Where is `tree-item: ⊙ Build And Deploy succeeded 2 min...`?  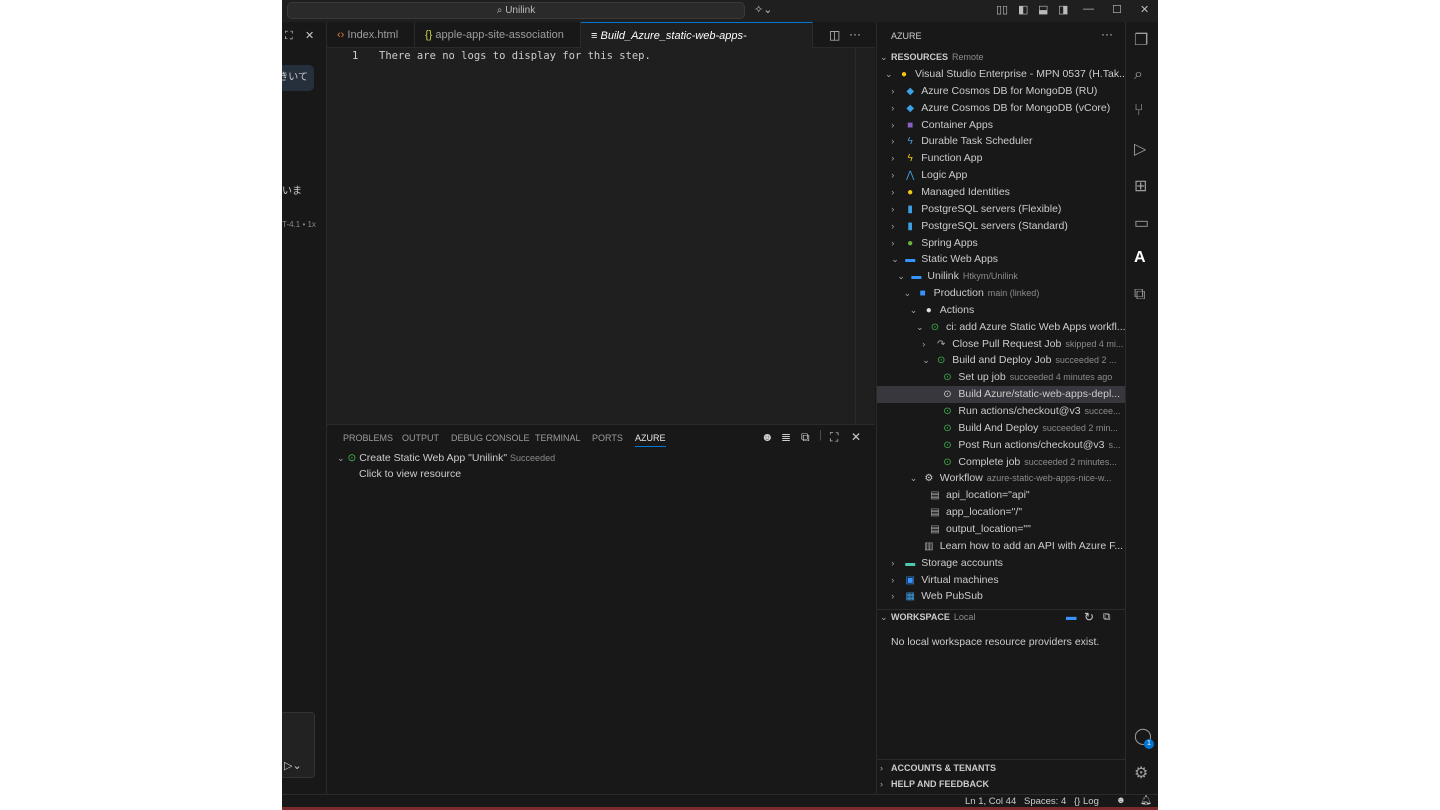
tree-item: ⊙ Build And Deploy succeeded 2 min... is located at coordinates (1001, 428).